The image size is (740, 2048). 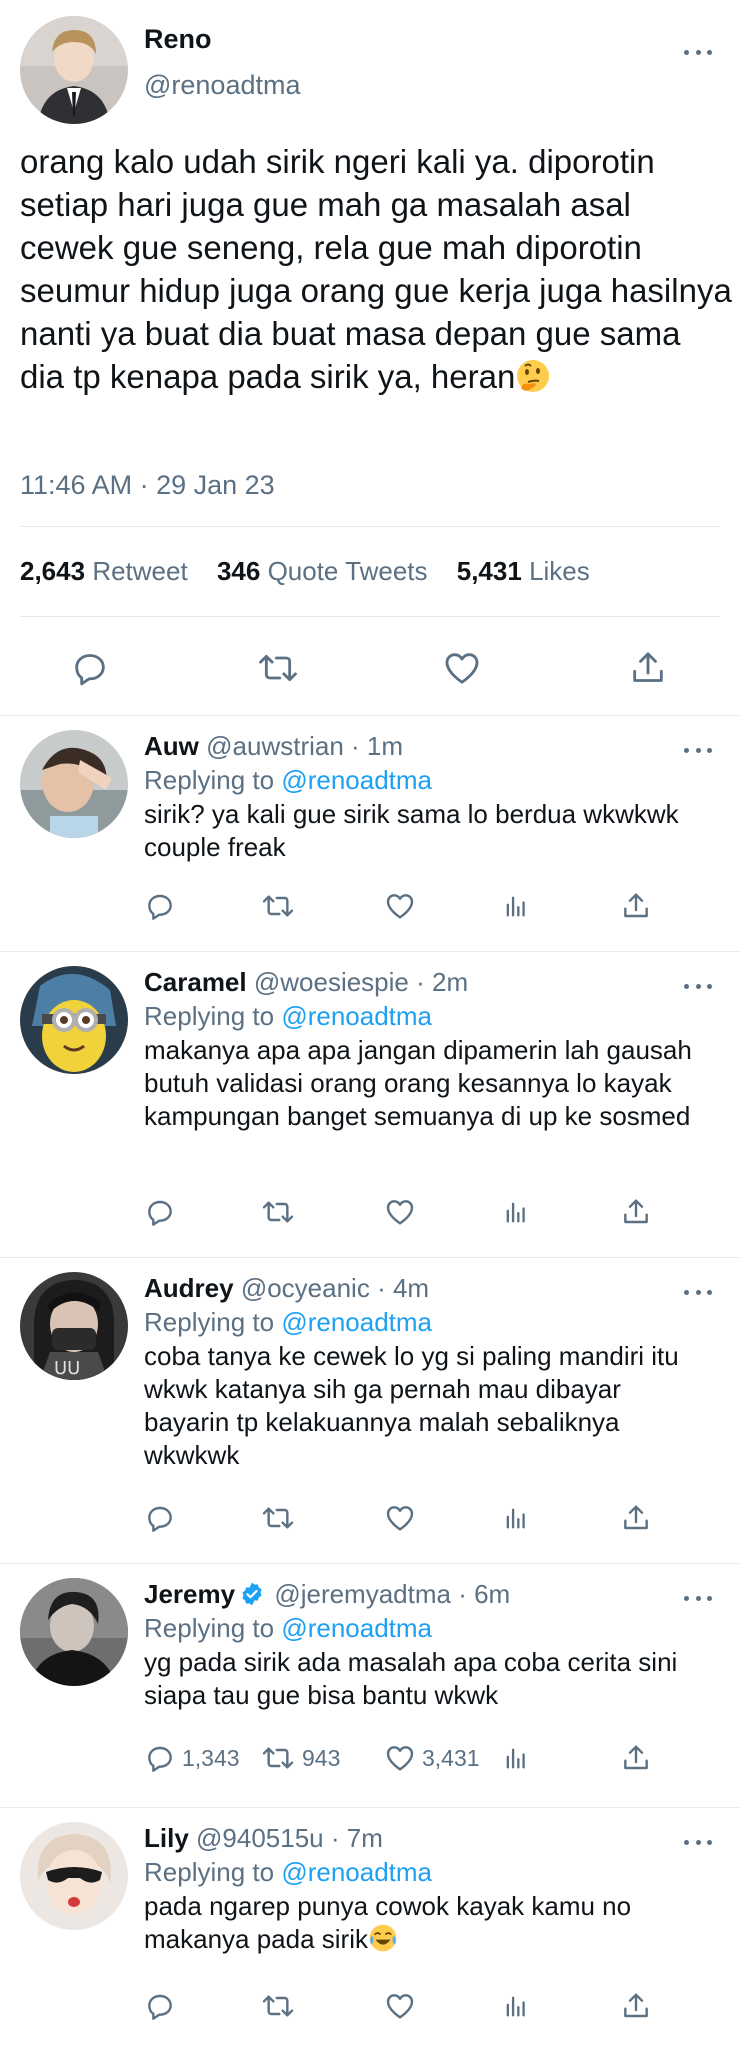 I want to click on reply-author-name: Auw, so click(x=171, y=746).